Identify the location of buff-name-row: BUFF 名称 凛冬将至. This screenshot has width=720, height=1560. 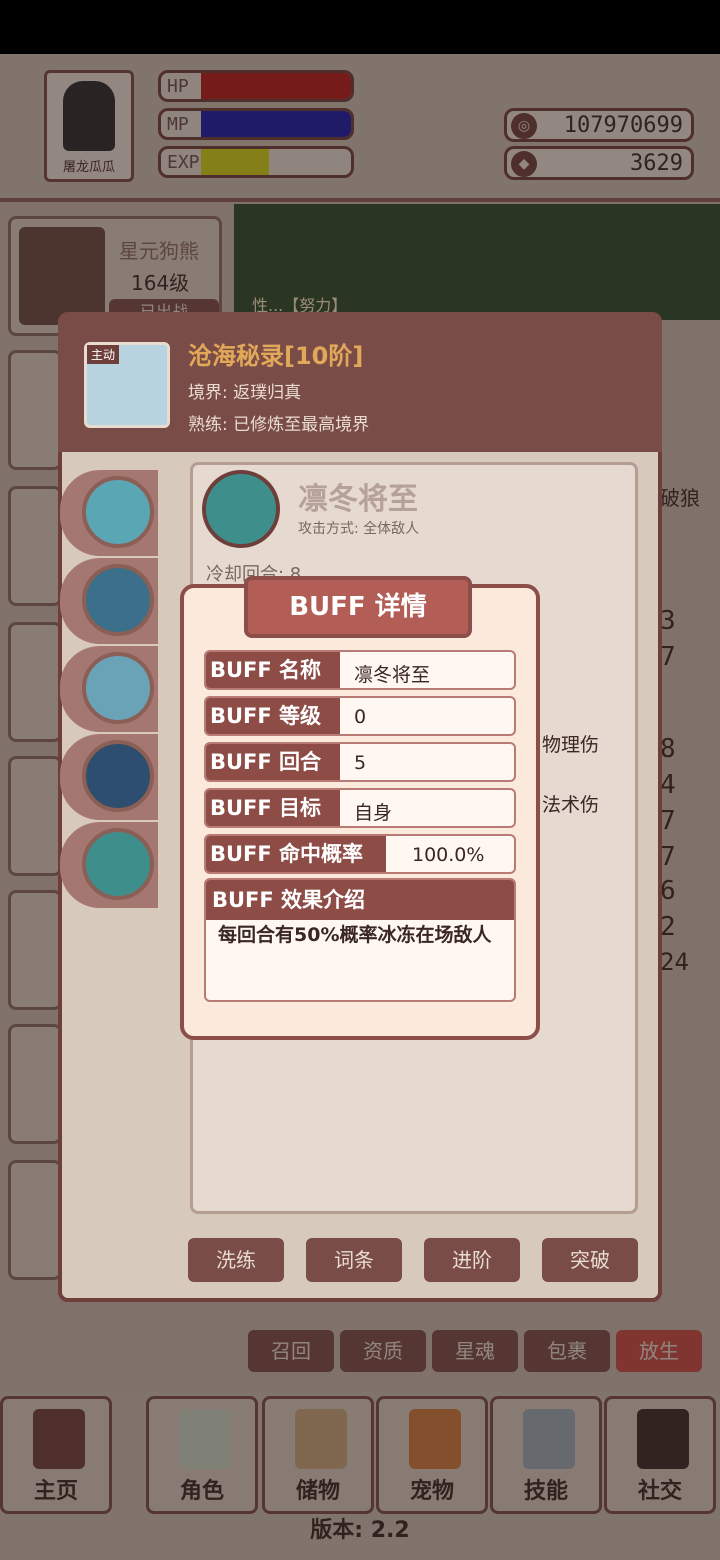
(360, 670).